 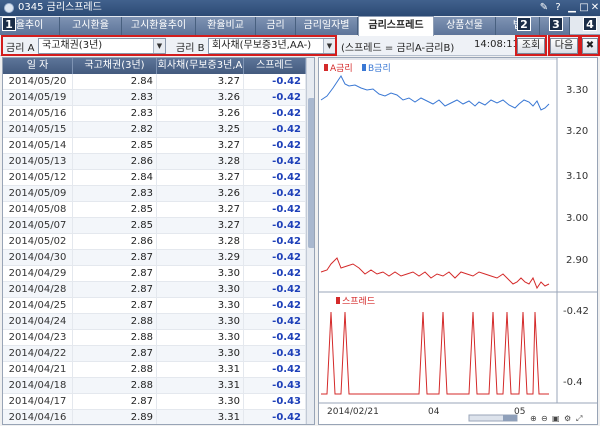 I want to click on rate-b-select: 회사채(무보증3년,AA-) ▼, so click(x=272, y=46).